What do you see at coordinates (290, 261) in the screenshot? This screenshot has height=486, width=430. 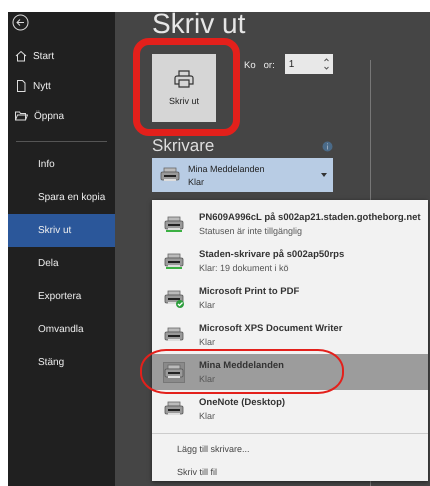 I see `printer-option: Staden-skrivare på s002ap50rps Klar: 19 dokument i kö` at bounding box center [290, 261].